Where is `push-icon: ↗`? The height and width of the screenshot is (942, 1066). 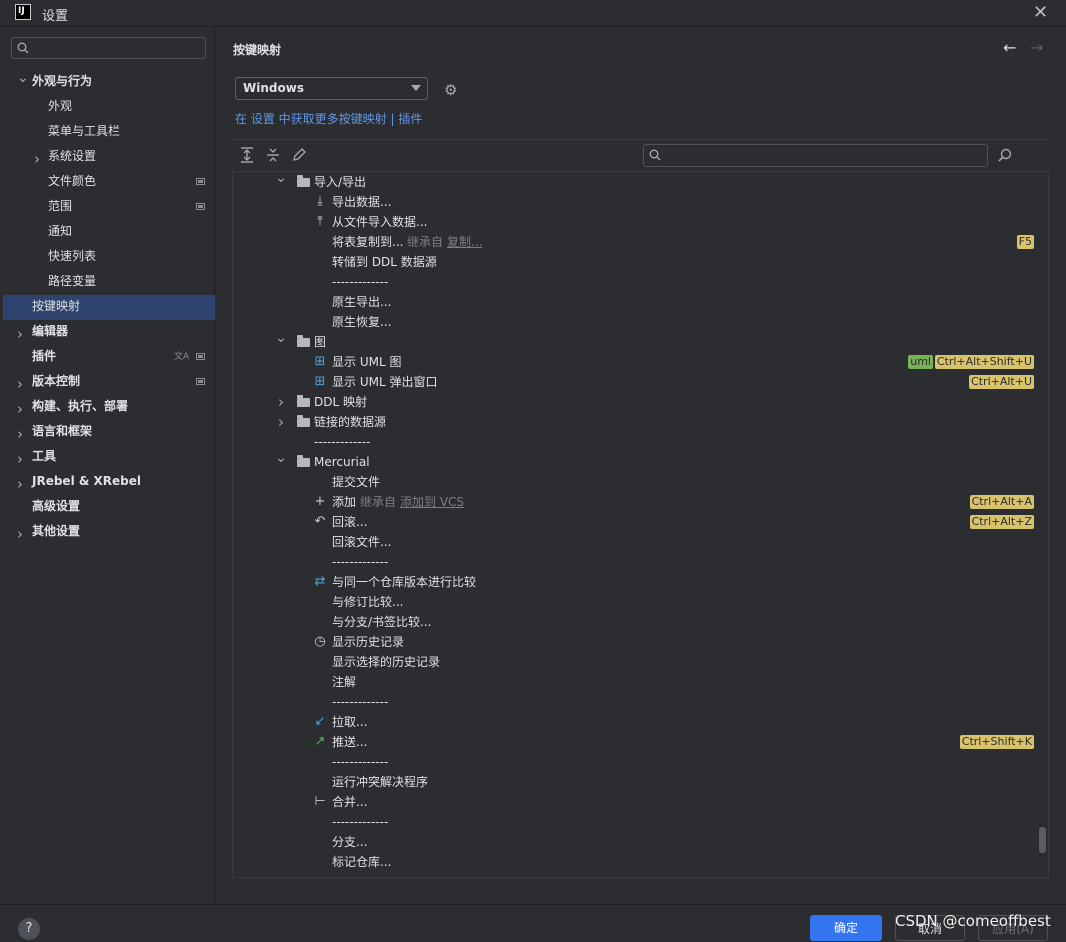
push-icon: ↗ is located at coordinates (320, 741).